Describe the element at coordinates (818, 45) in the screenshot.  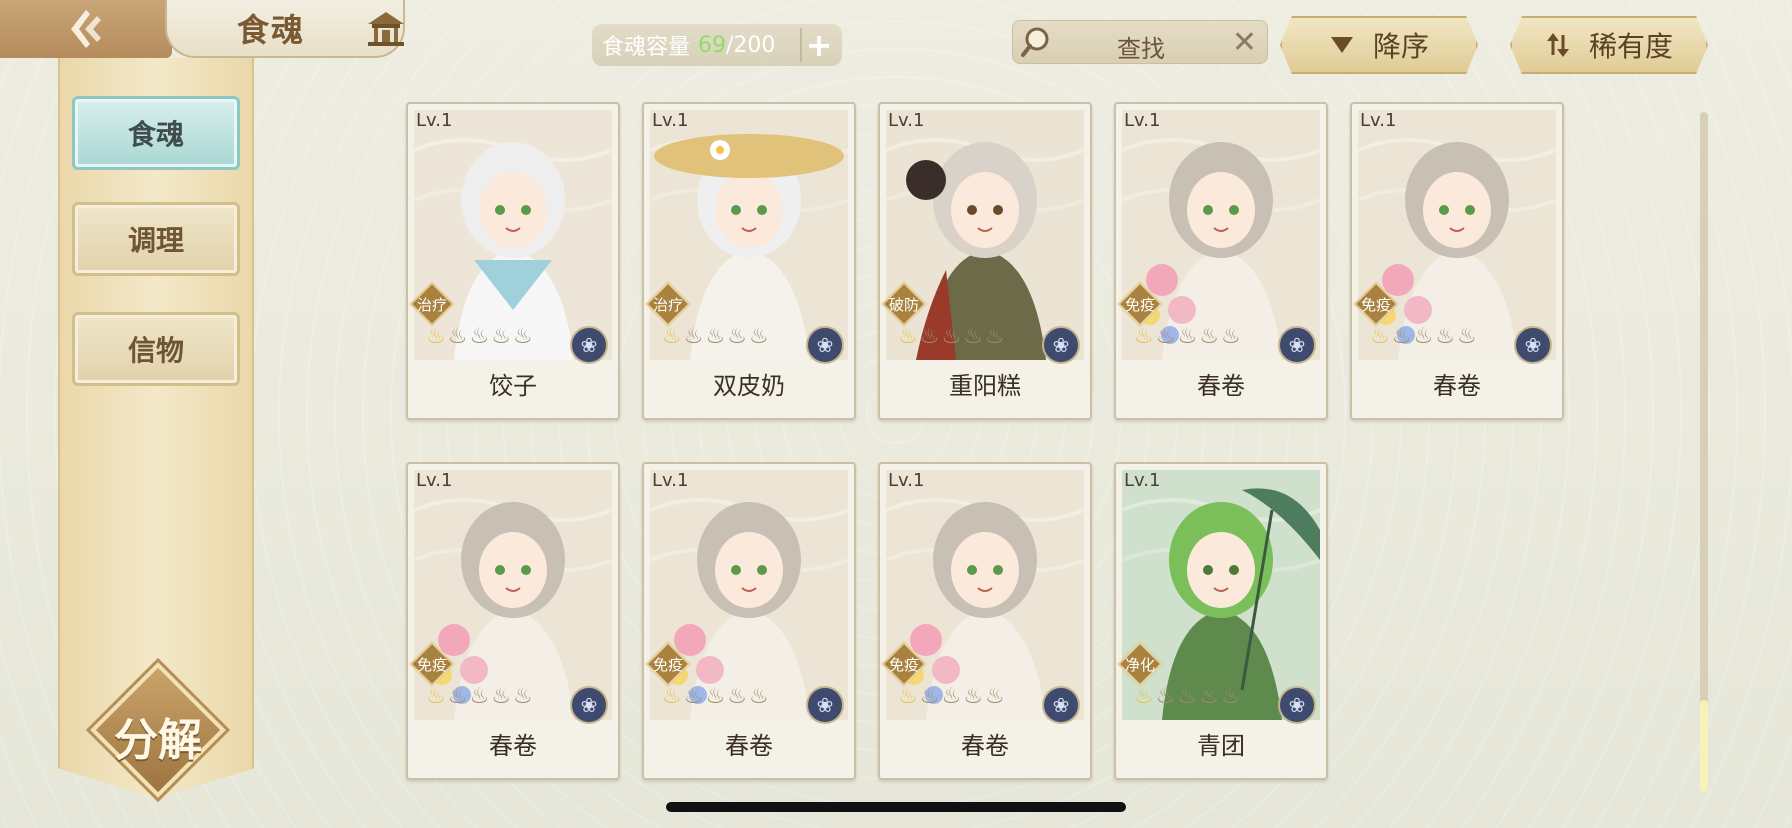
I see `capacity-add-button: +` at that location.